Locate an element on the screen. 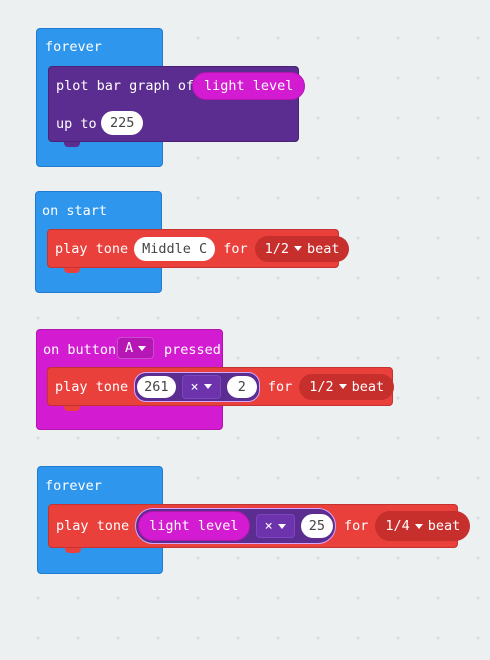 The image size is (490, 660). up-to-label: up to is located at coordinates (76, 124).